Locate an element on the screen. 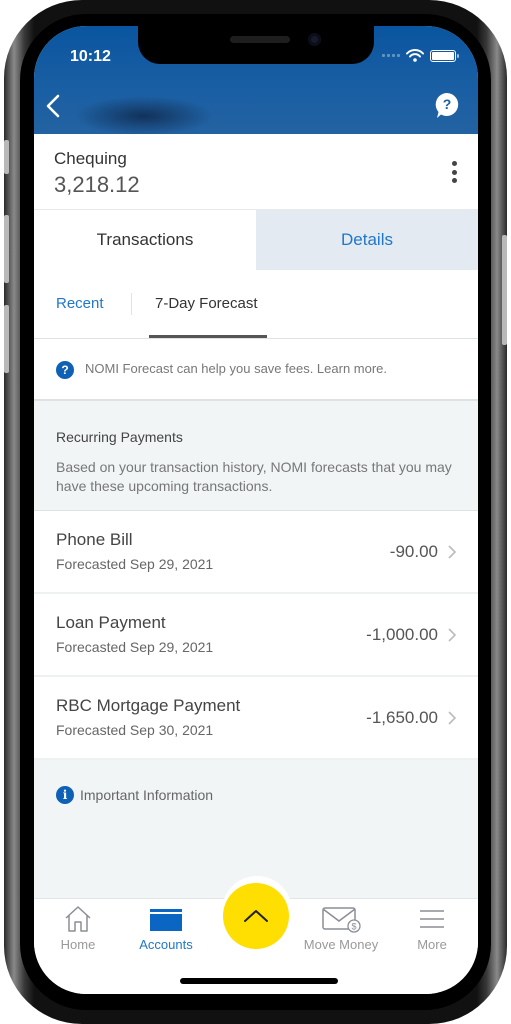 The image size is (511, 1024). important-information-link: i Important Information is located at coordinates (134, 795).